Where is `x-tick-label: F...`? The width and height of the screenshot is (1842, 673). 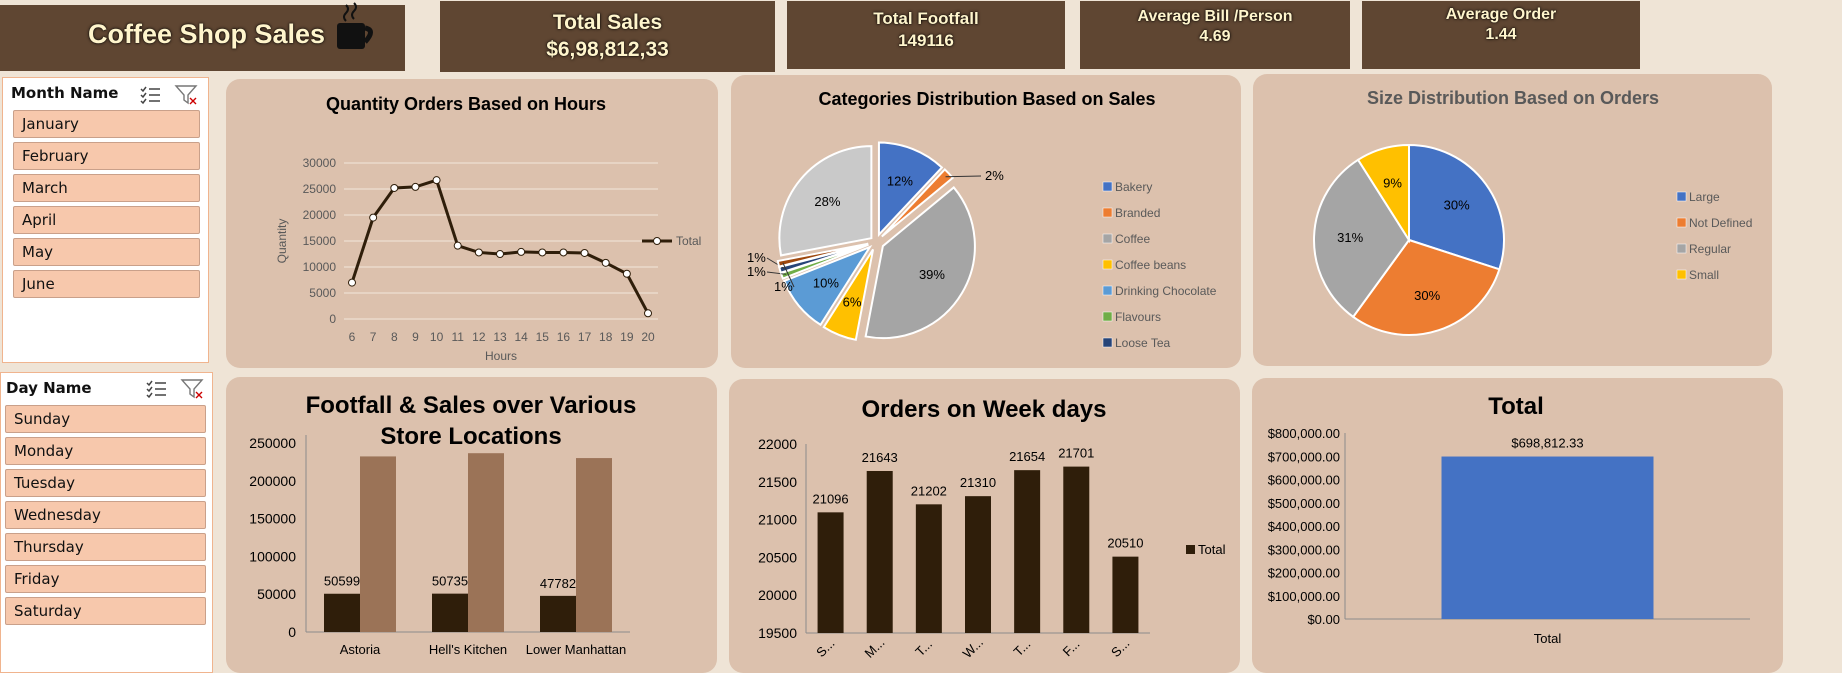
x-tick-label: F... is located at coordinates (1071, 647).